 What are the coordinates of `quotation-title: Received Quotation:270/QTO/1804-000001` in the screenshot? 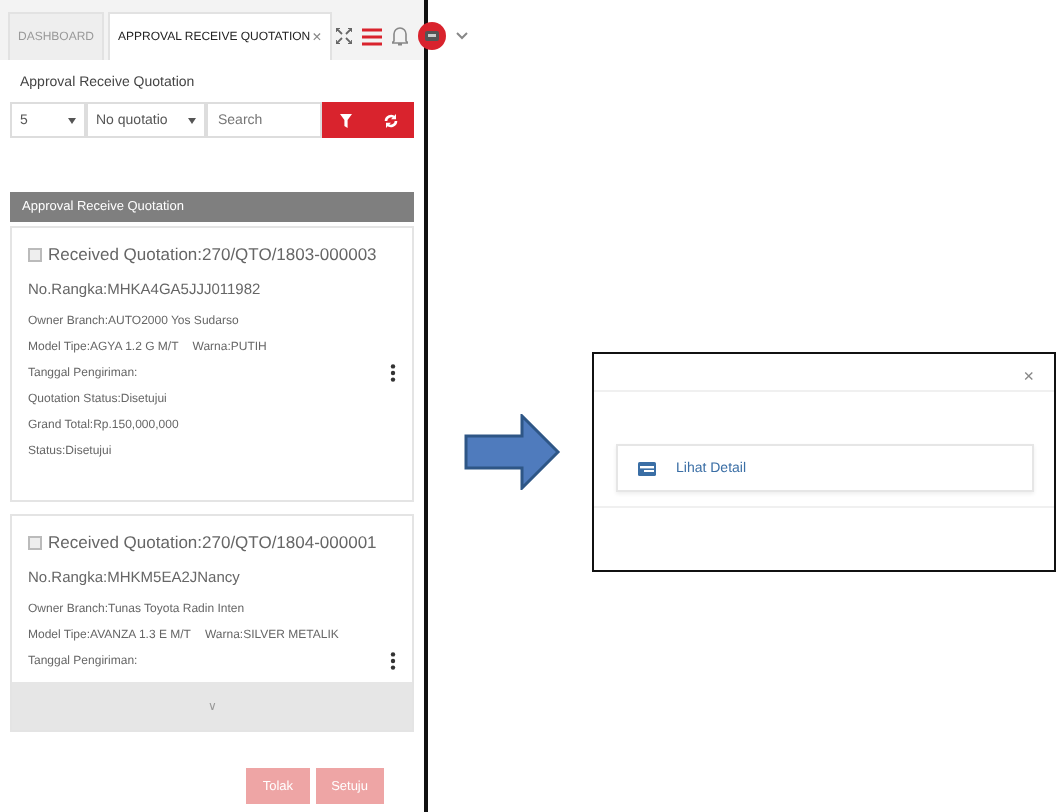 It's located at (212, 542).